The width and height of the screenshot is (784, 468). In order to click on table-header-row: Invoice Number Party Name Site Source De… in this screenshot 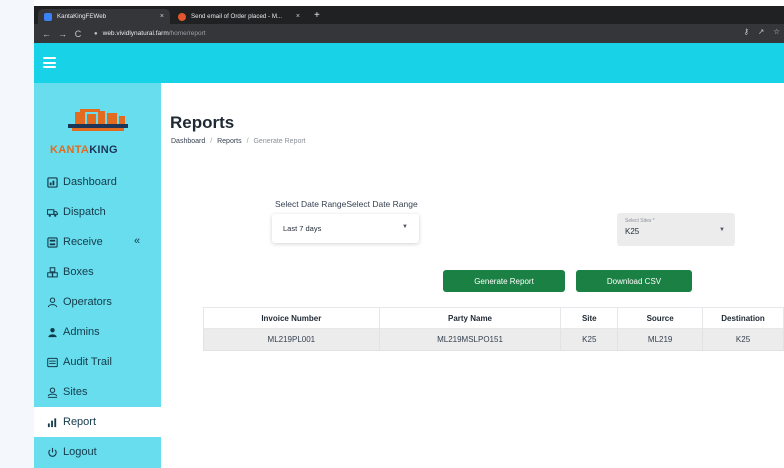, I will do `click(493, 318)`.